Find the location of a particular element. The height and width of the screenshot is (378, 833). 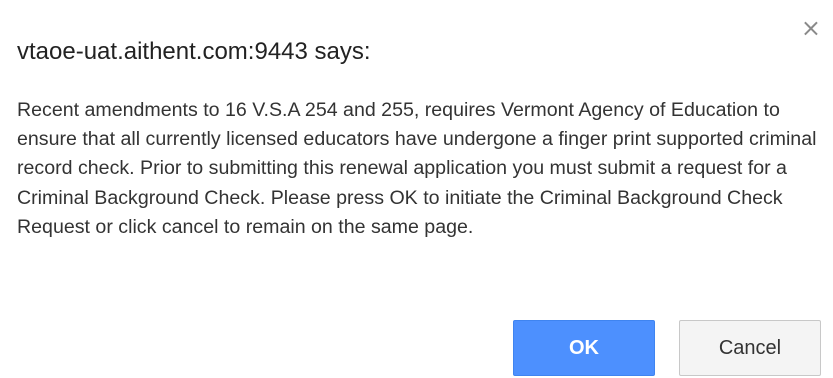

dialog-title: vtaoe-uat.aithent.com:9443 says: is located at coordinates (194, 51).